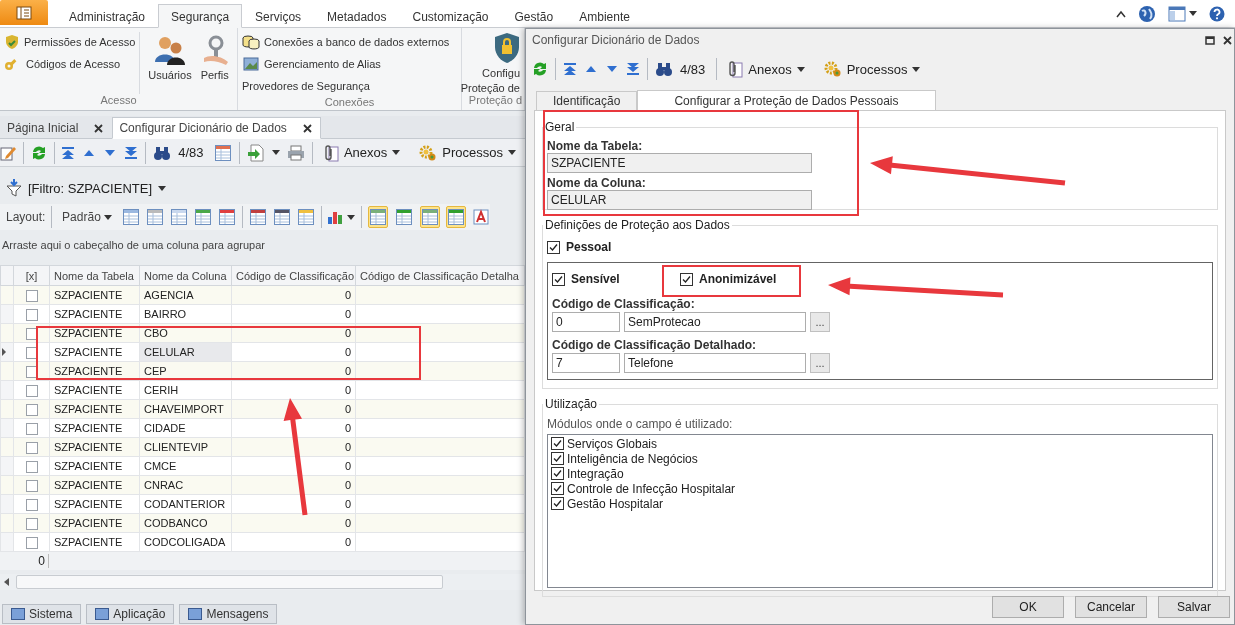  I want to click on ribbon-button: Usuários, so click(167, 63).